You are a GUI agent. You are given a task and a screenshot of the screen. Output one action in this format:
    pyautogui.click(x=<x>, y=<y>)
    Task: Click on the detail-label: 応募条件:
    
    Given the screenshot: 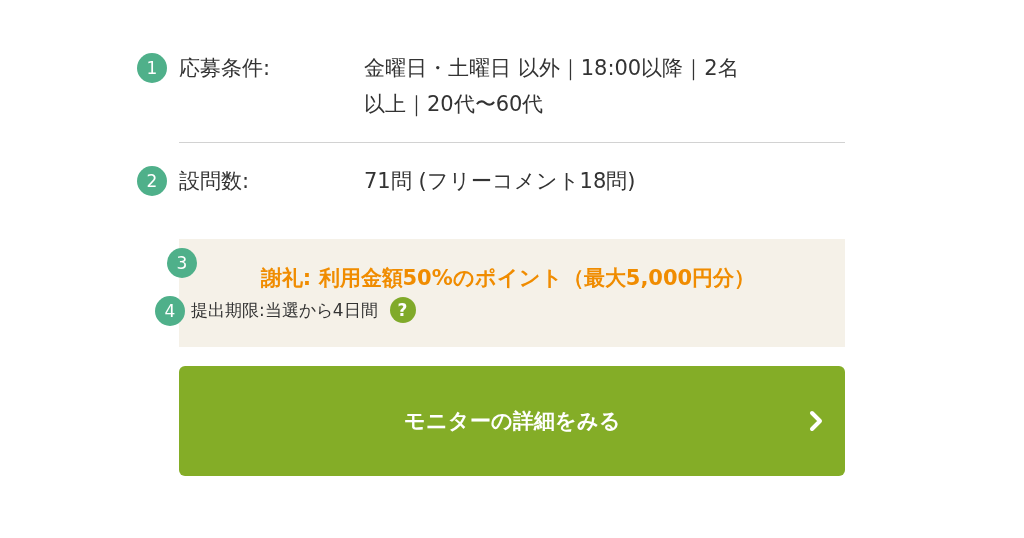 What is the action you would take?
    pyautogui.click(x=225, y=68)
    